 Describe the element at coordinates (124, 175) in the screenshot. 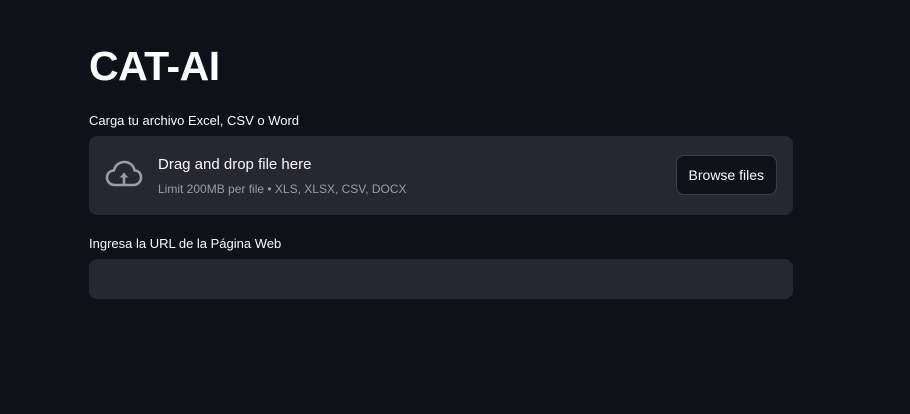

I see `cloud-upload-icon` at that location.